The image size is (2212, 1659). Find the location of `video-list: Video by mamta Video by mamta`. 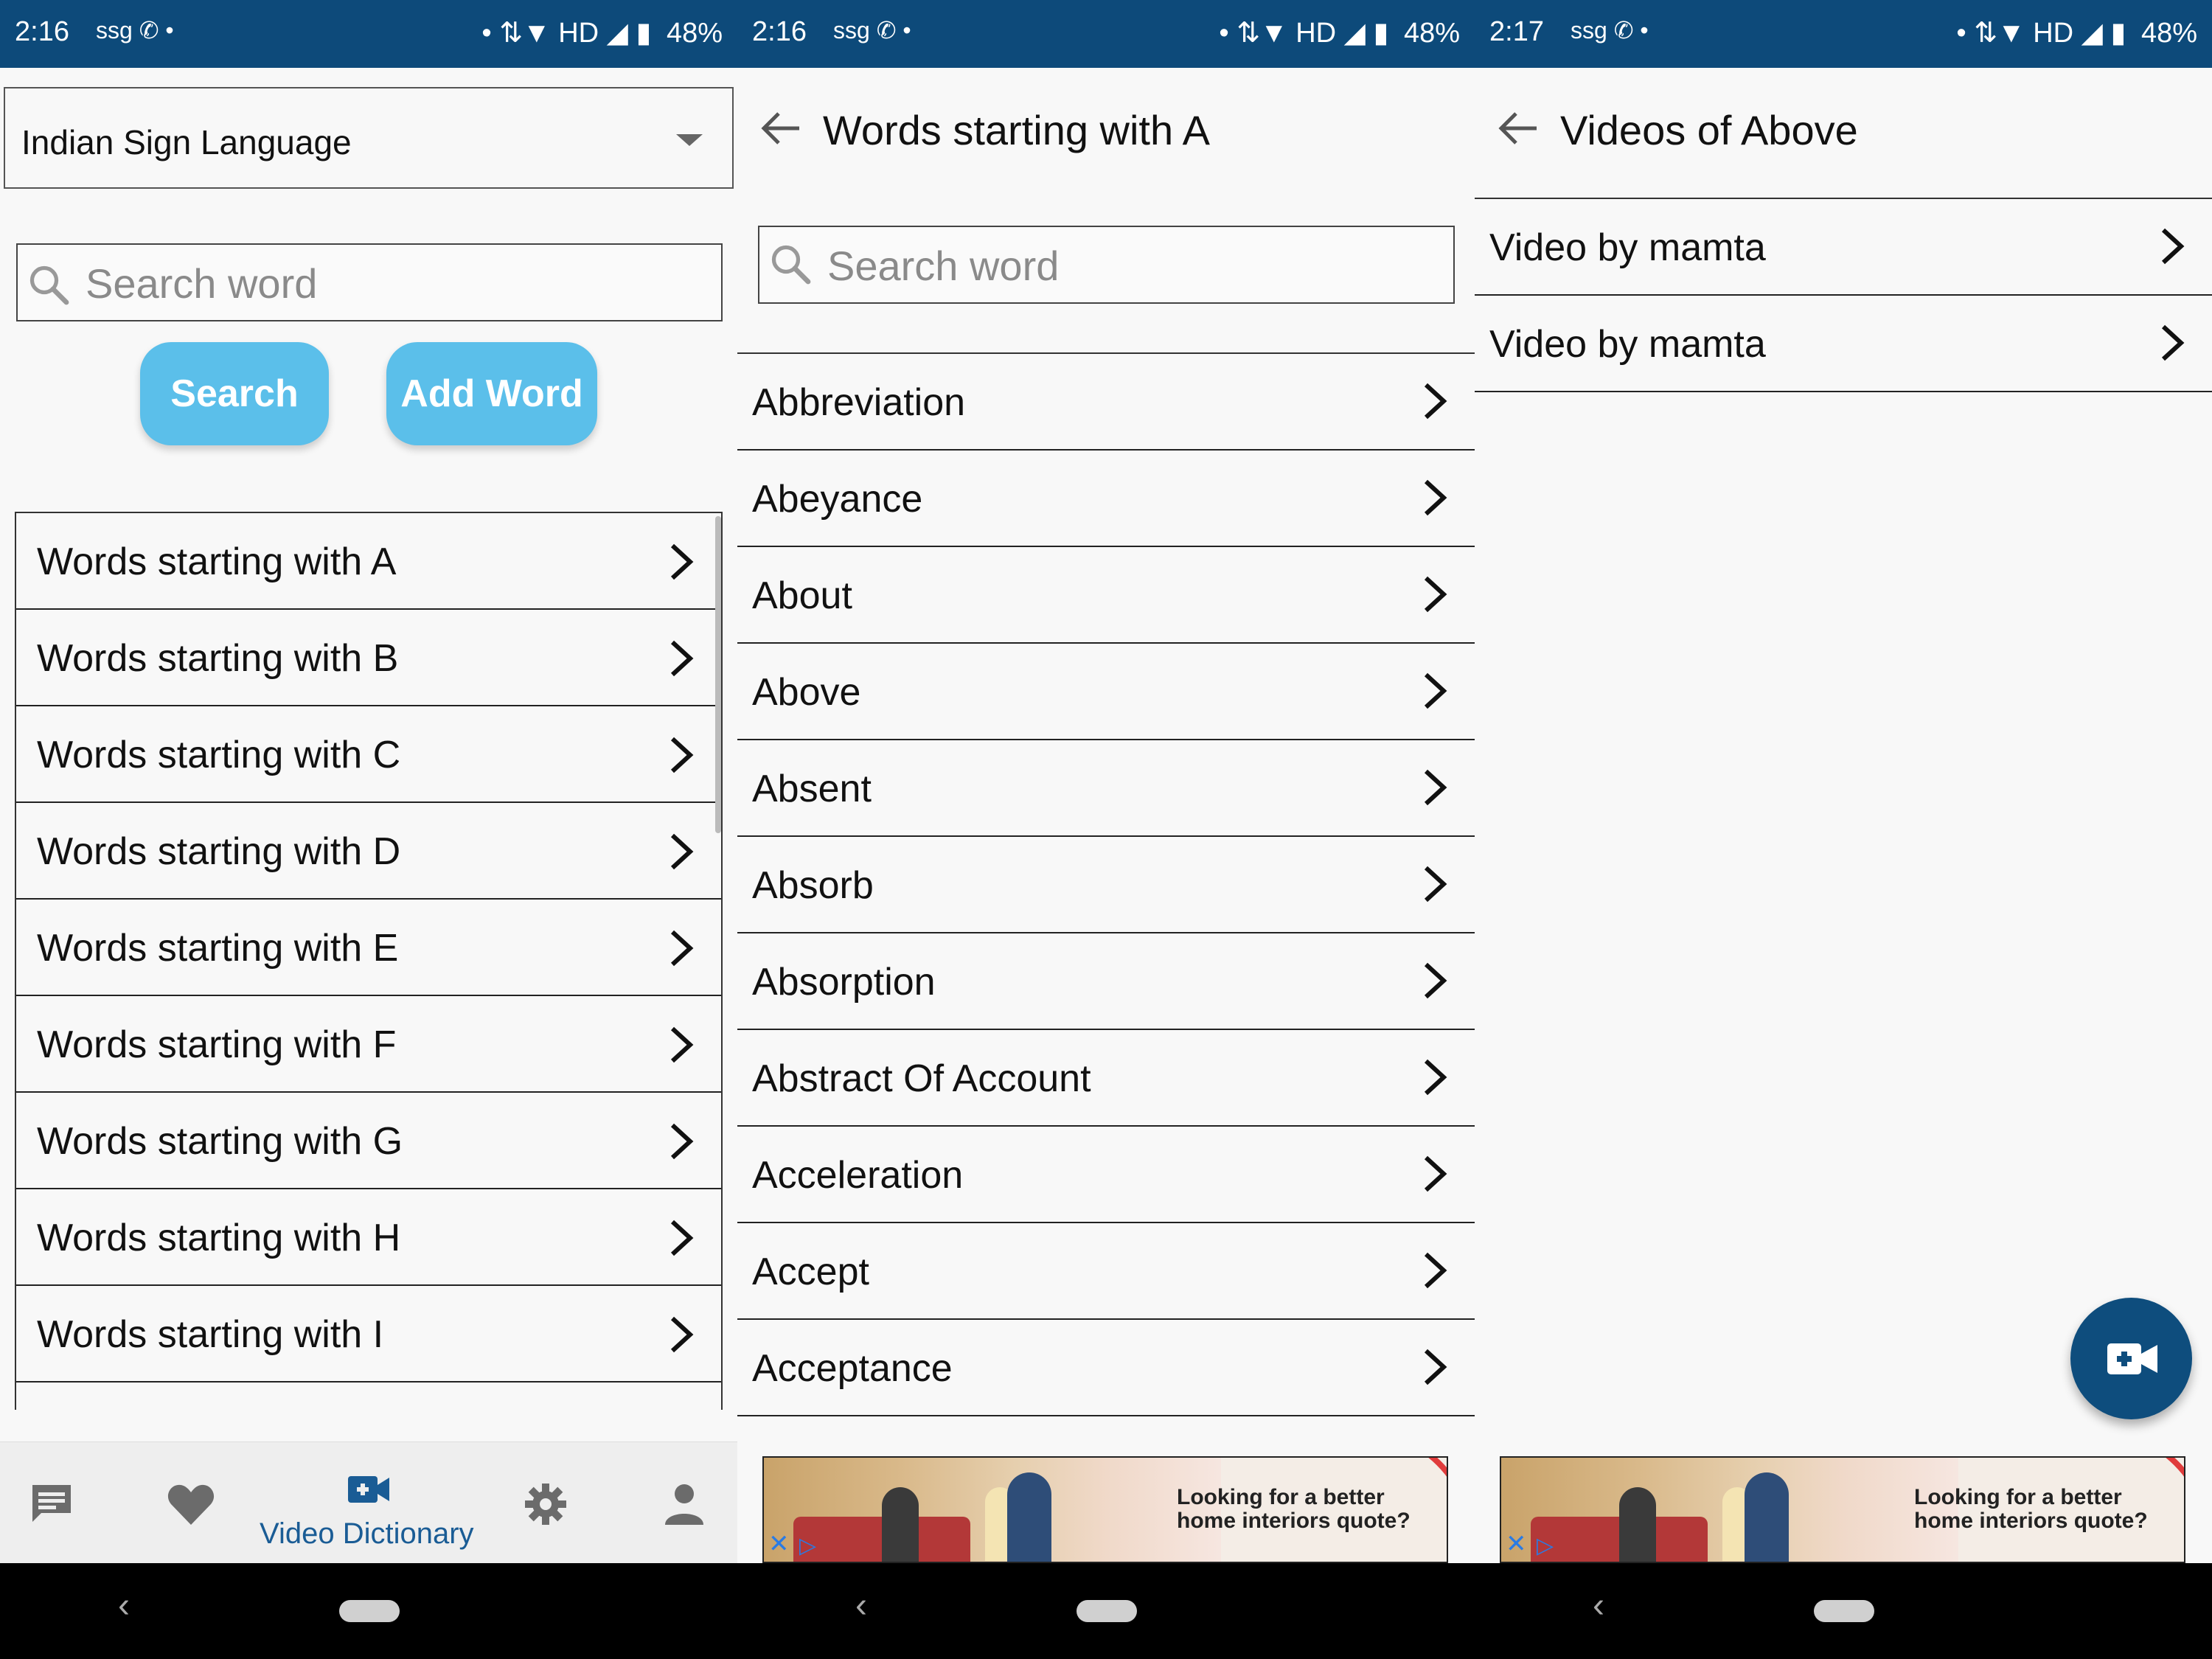

video-list: Video by mamta Video by mamta is located at coordinates (1843, 295).